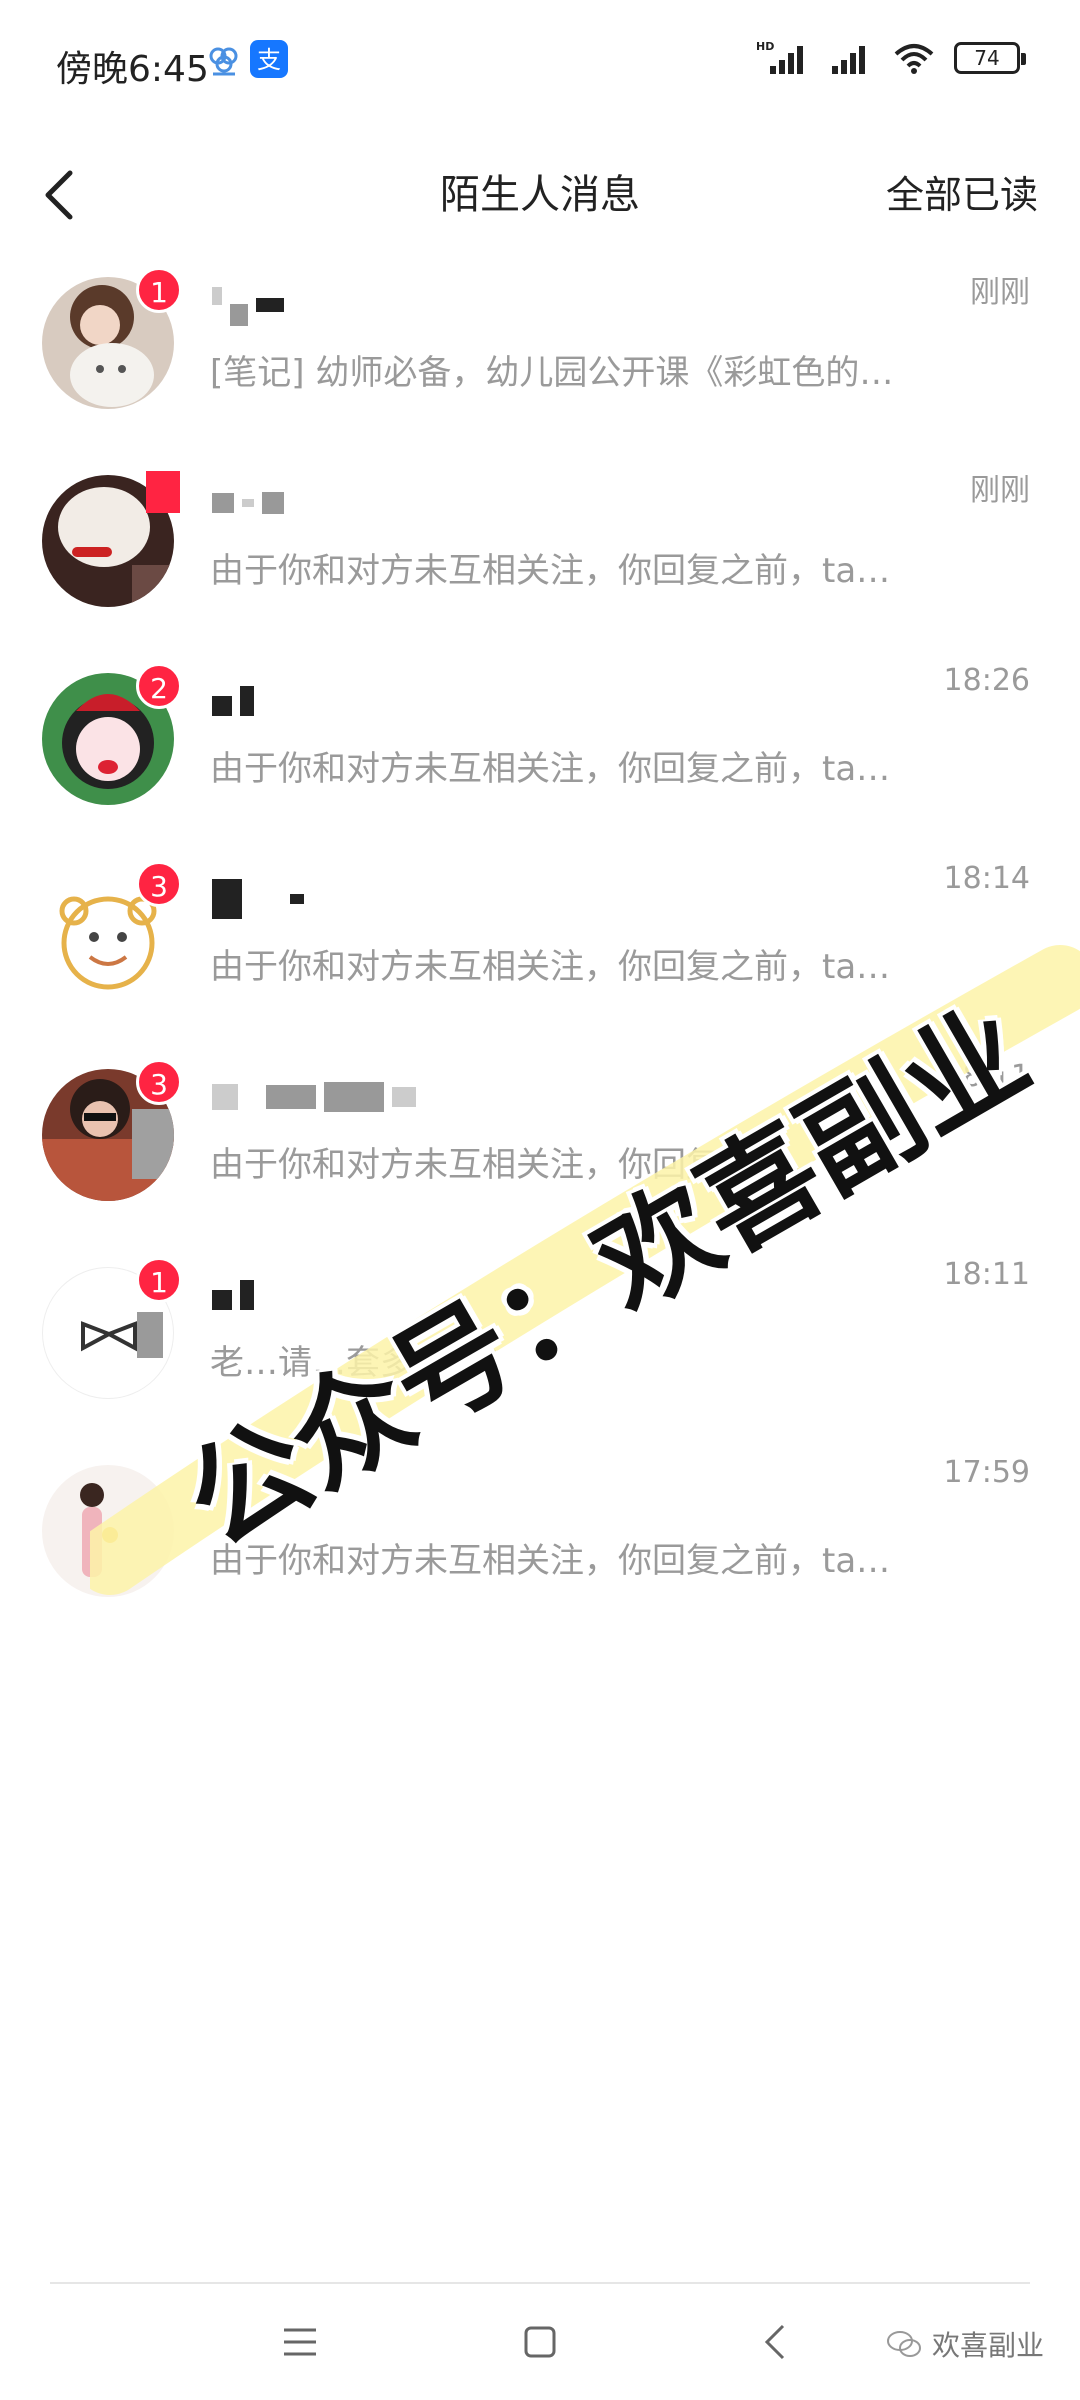 This screenshot has height=2400, width=1080. I want to click on system-nav-bar: 欢喜副业, so click(540, 2342).